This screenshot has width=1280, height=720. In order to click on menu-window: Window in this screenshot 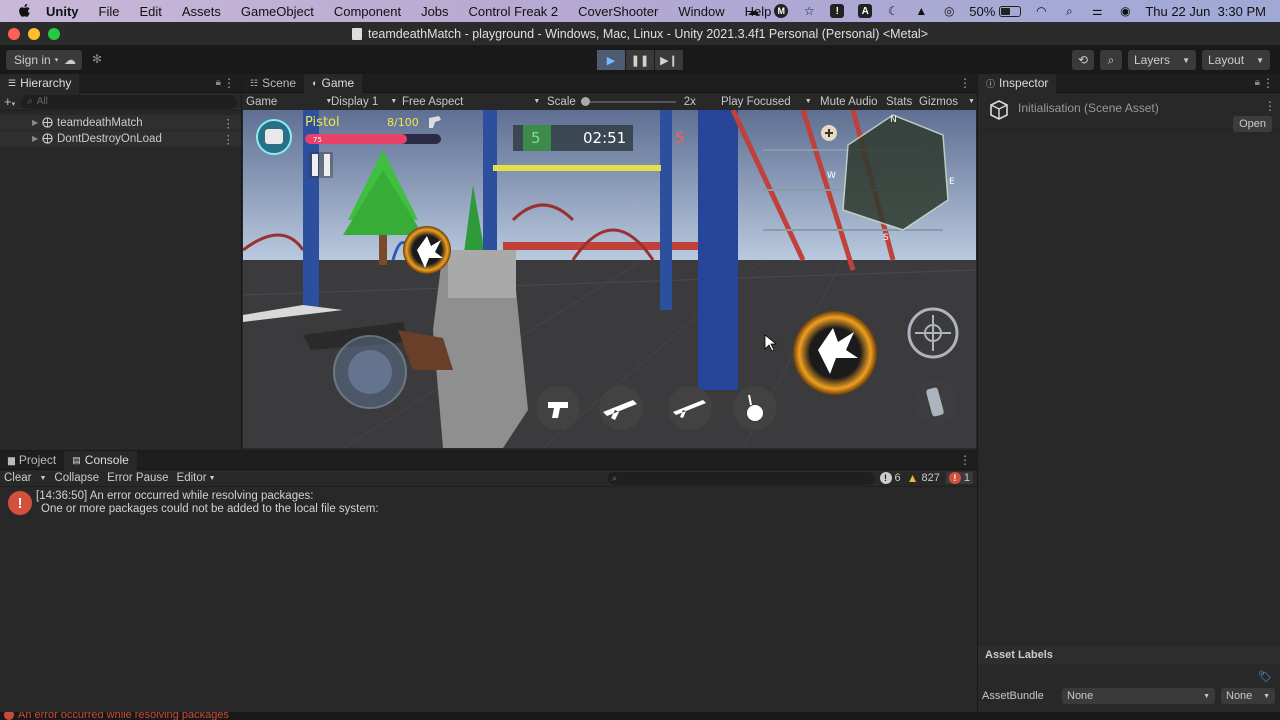, I will do `click(701, 11)`.